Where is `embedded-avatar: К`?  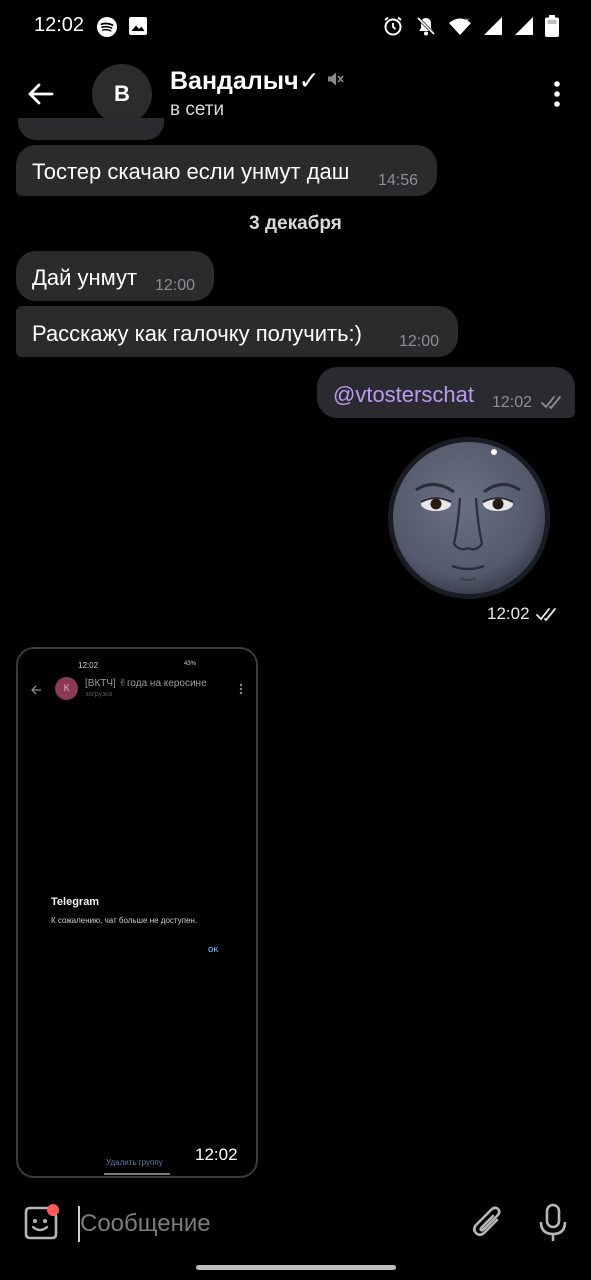 embedded-avatar: К is located at coordinates (66, 688).